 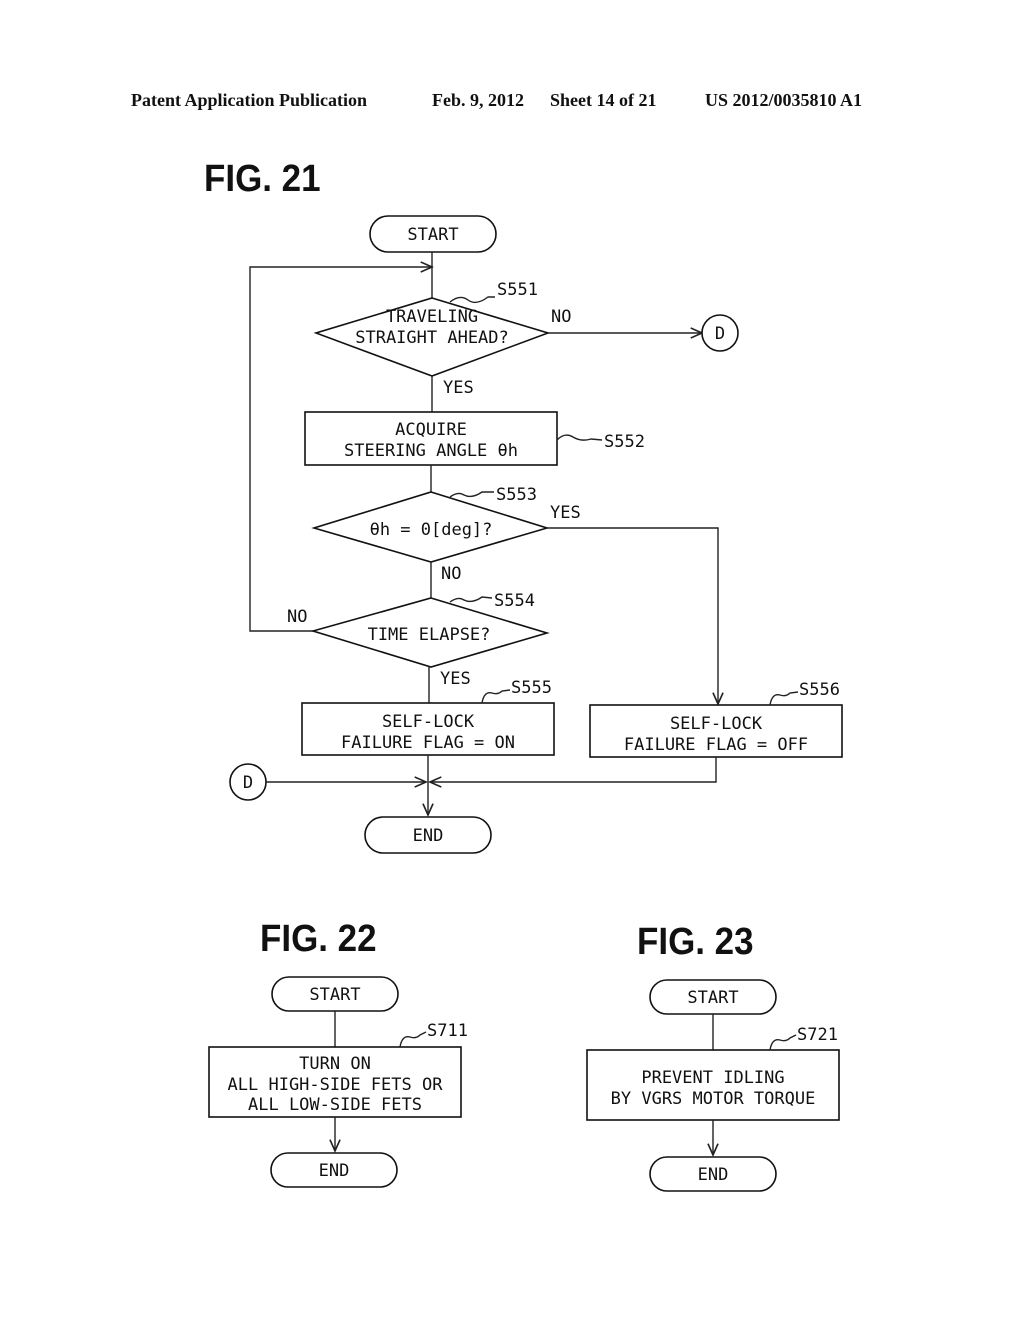 I want to click on decision-s553: θh = 0[deg]? S553 YES NO, so click(x=446, y=534).